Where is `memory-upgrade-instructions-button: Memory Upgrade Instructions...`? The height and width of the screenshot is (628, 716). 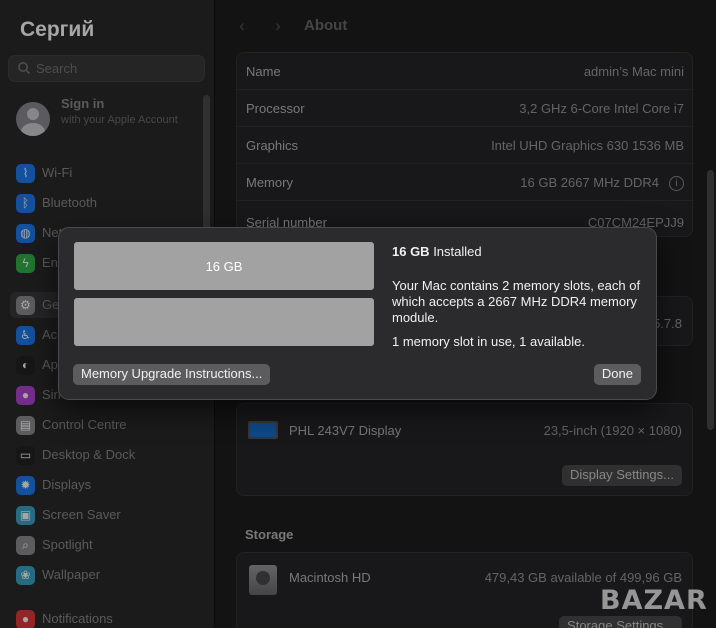 memory-upgrade-instructions-button: Memory Upgrade Instructions... is located at coordinates (172, 374).